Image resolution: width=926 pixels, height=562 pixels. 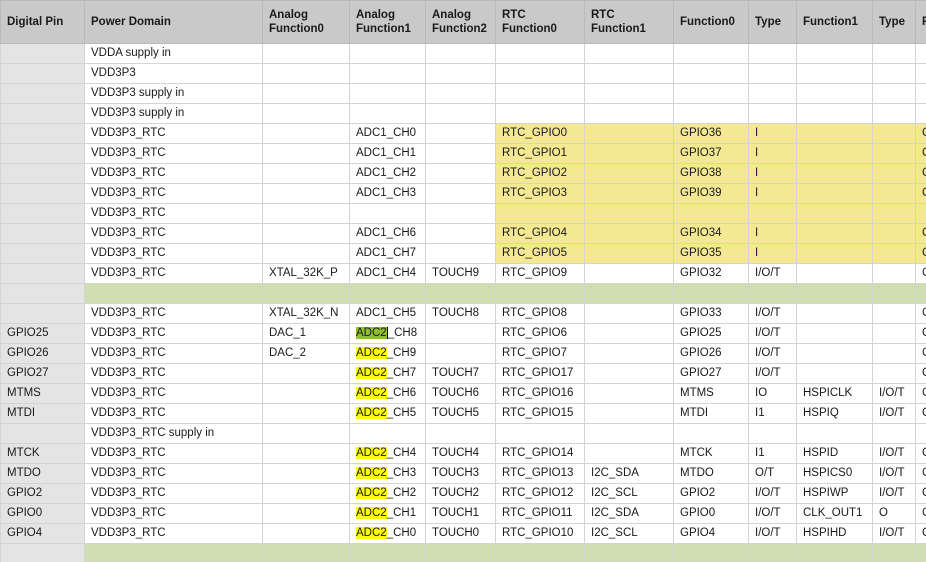 What do you see at coordinates (42, 22) in the screenshot?
I see `column-header: Digital Pin` at bounding box center [42, 22].